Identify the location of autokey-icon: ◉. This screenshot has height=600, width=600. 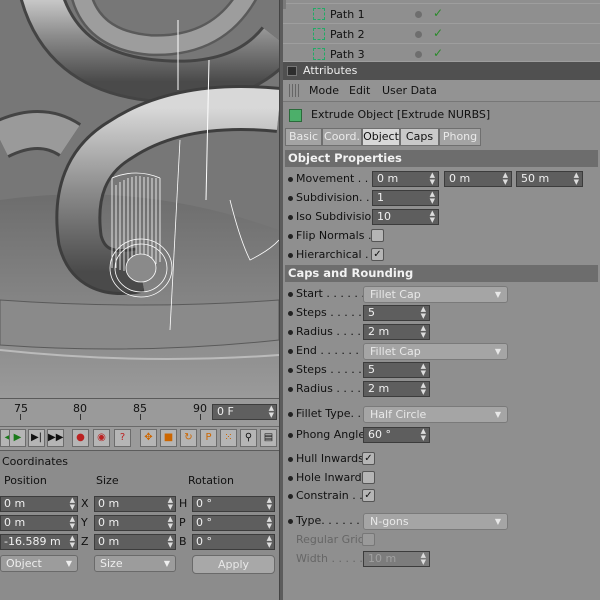
(101, 438).